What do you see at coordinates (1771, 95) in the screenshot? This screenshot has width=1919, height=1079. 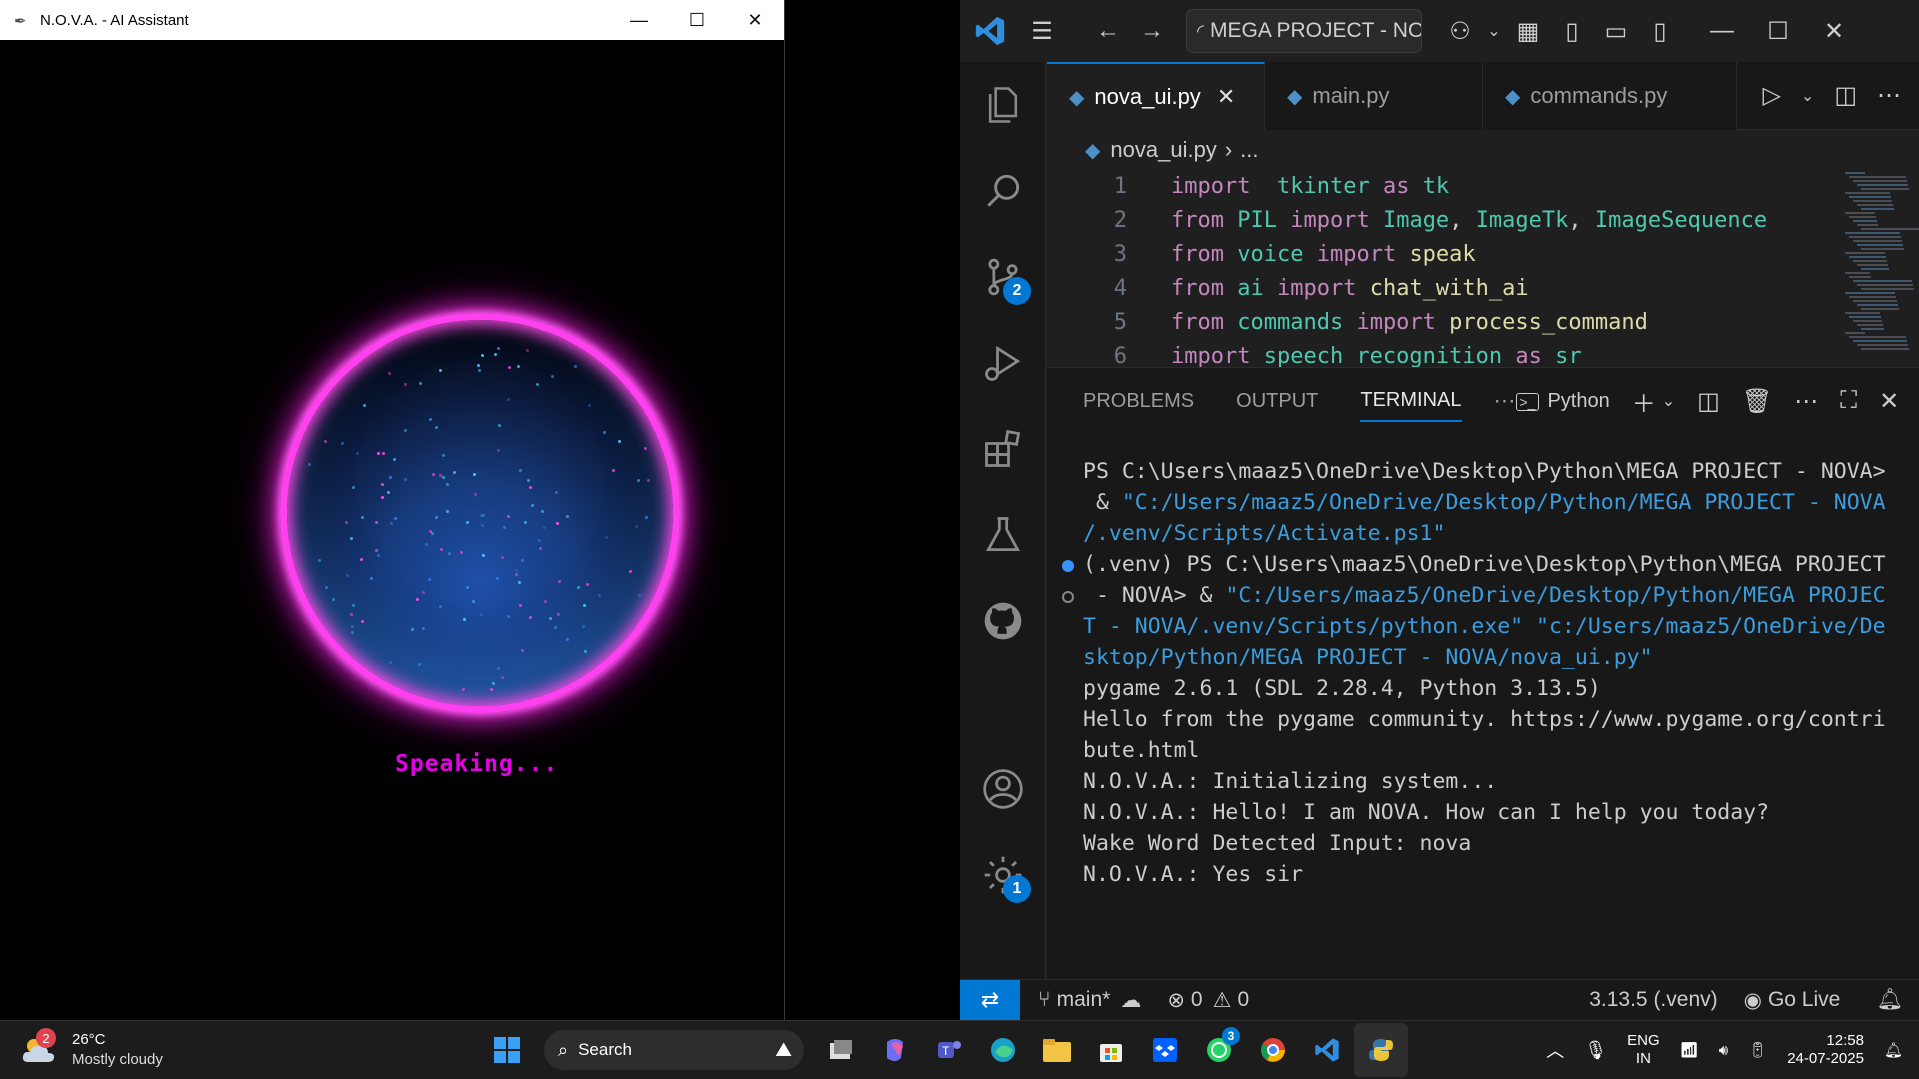 I see `run-python-icon: ▷` at bounding box center [1771, 95].